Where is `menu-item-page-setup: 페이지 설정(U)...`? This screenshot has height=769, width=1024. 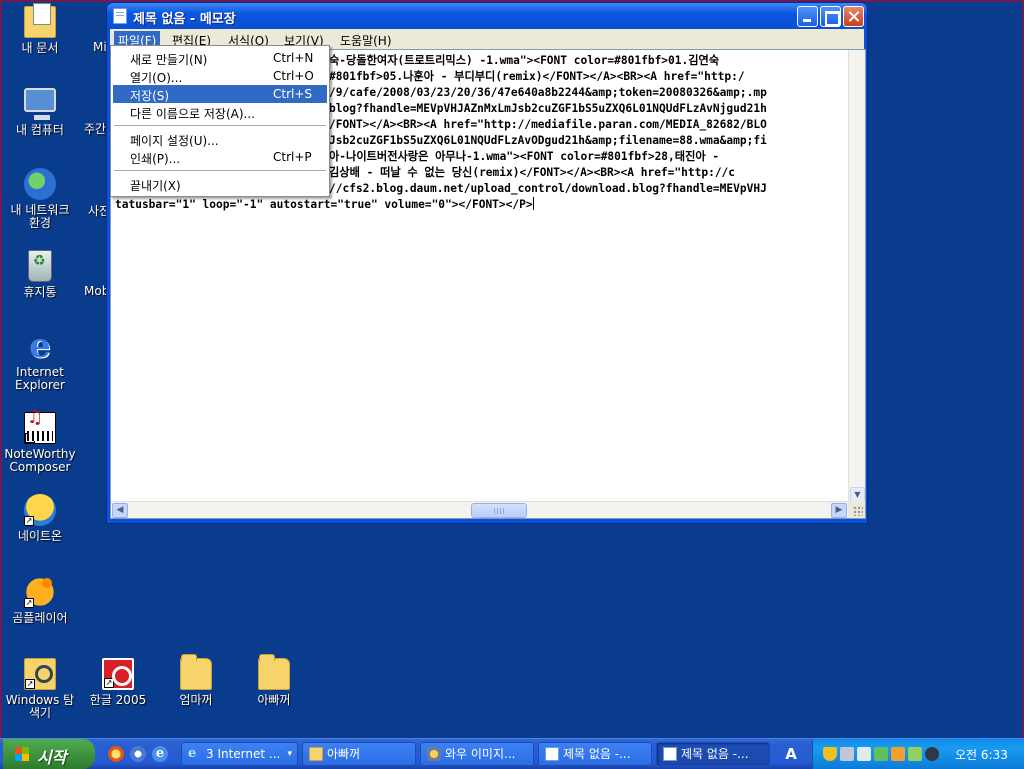 menu-item-page-setup: 페이지 설정(U)... is located at coordinates (220, 139).